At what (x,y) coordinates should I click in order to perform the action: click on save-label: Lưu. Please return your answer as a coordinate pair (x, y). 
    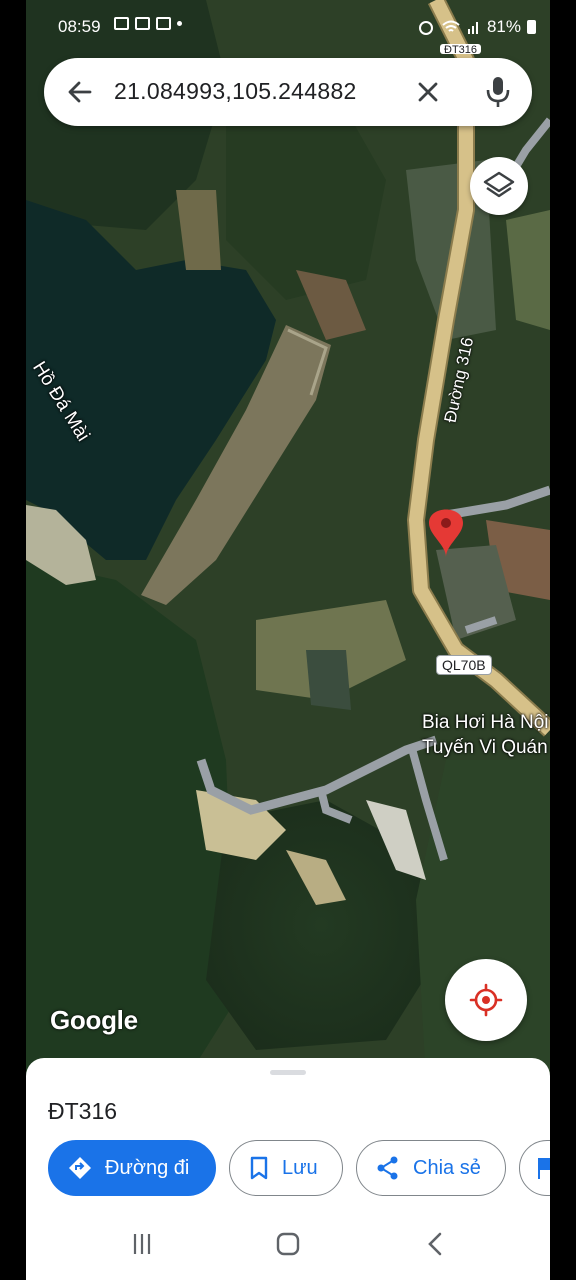
    Looking at the image, I should click on (300, 1167).